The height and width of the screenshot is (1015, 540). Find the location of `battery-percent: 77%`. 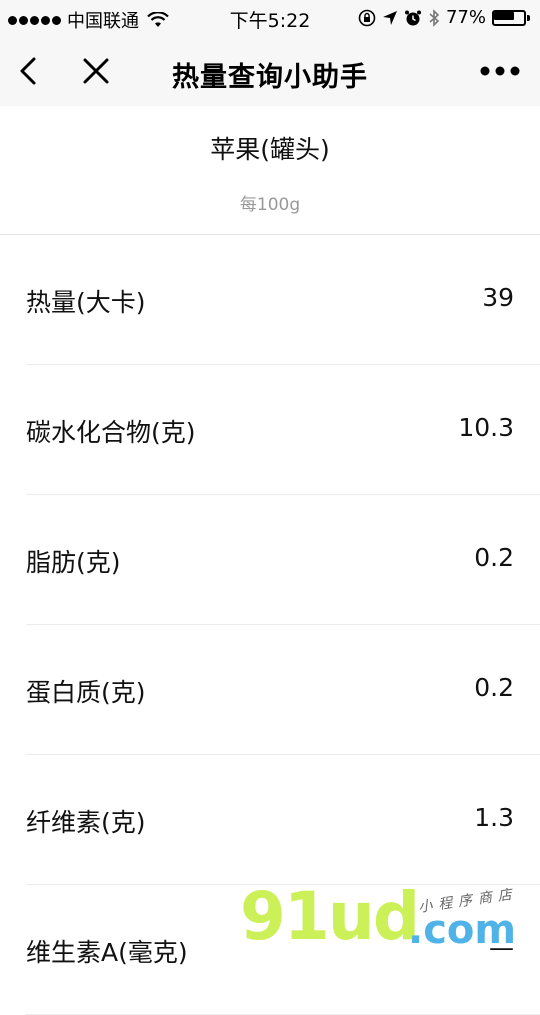

battery-percent: 77% is located at coordinates (465, 17).